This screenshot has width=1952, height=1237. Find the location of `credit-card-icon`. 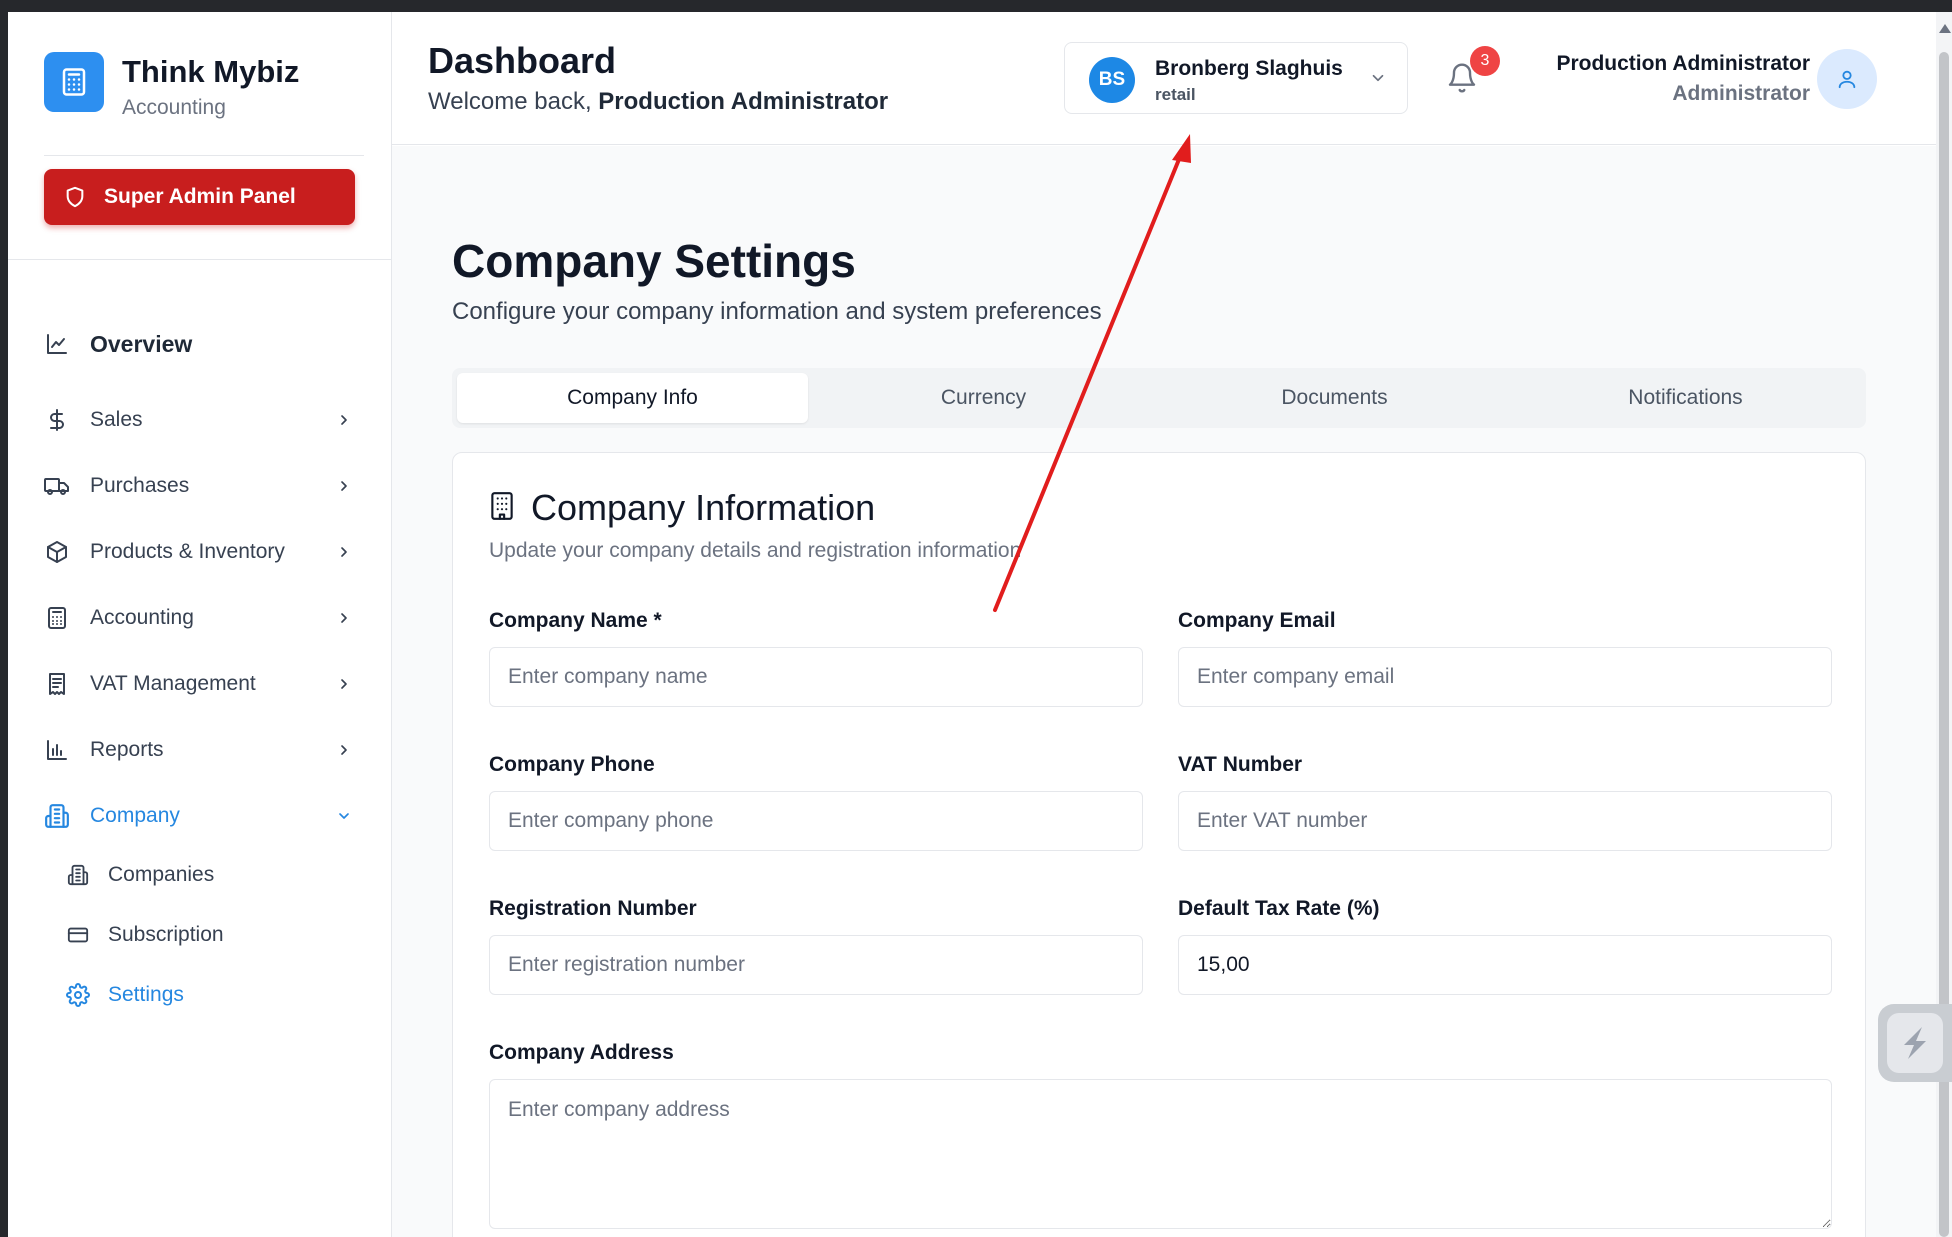

credit-card-icon is located at coordinates (78, 935).